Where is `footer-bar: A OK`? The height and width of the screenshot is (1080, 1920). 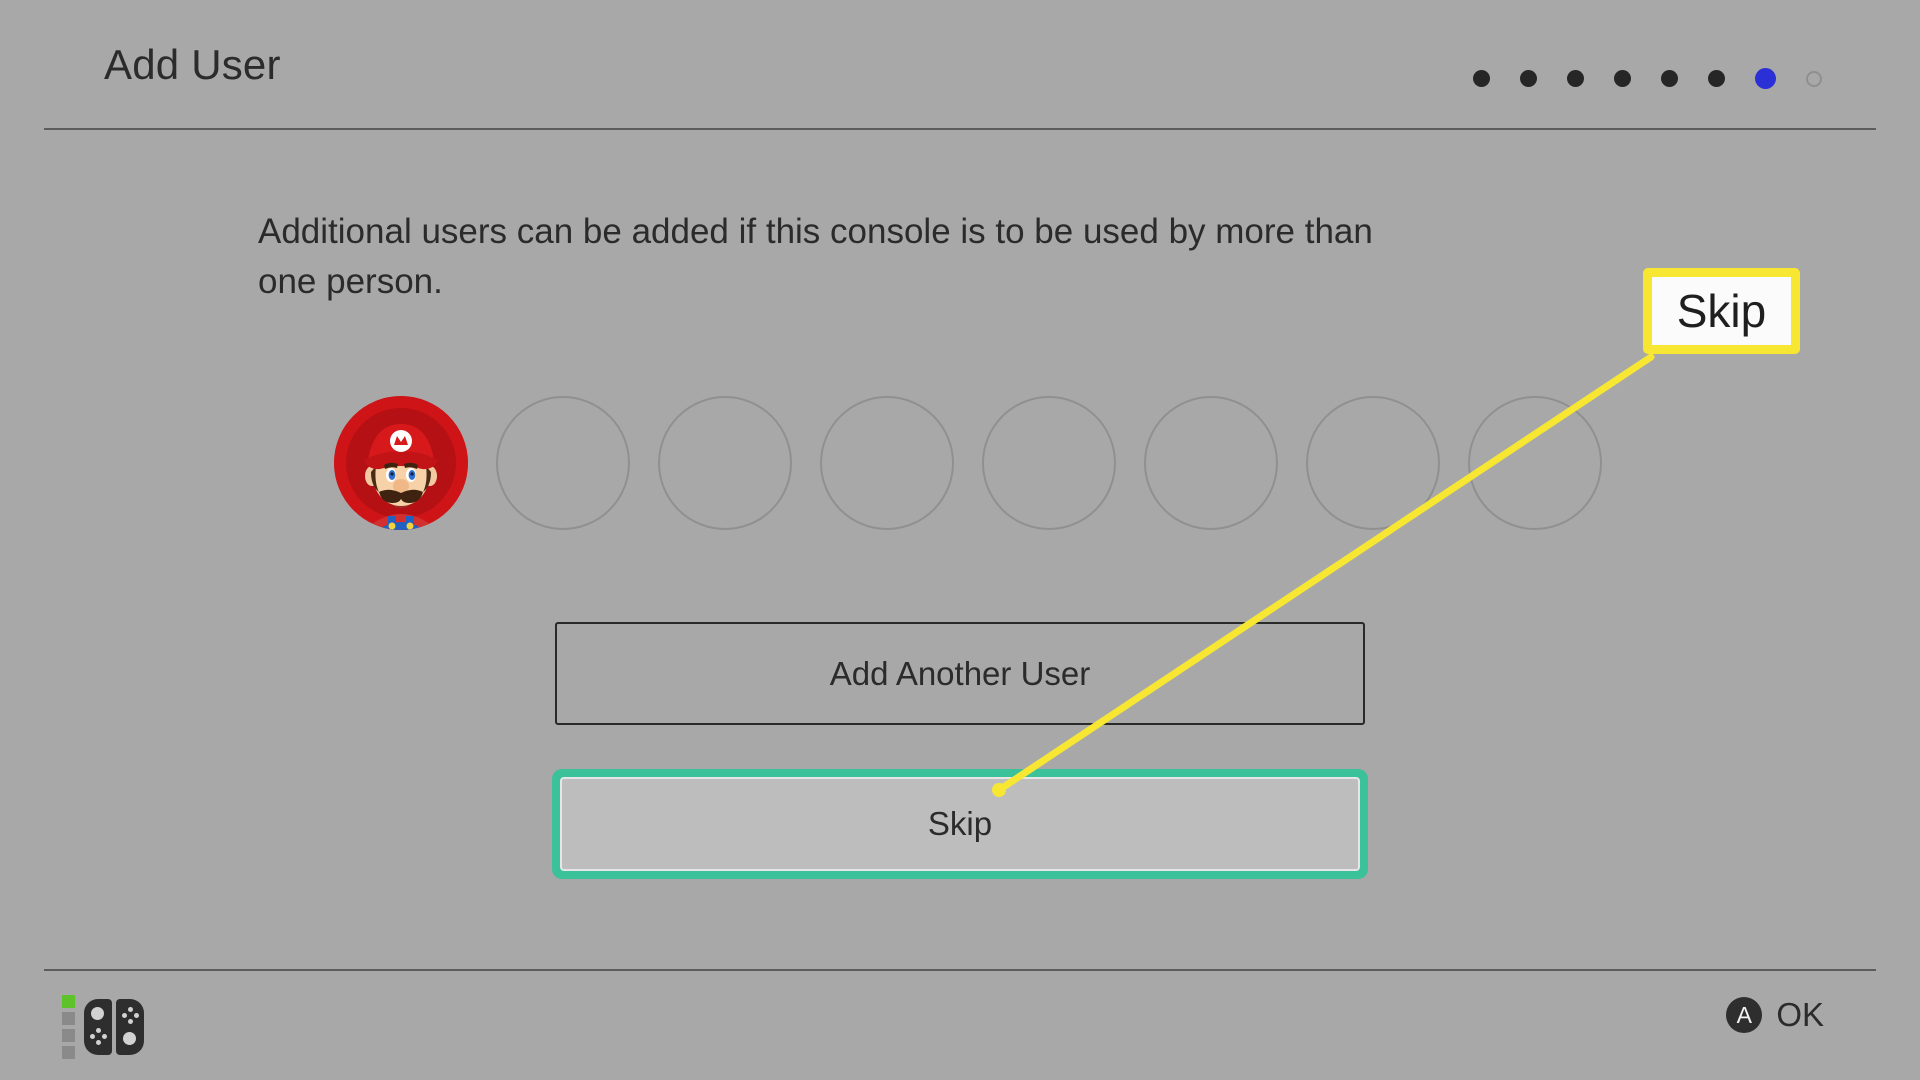 footer-bar: A OK is located at coordinates (960, 1030).